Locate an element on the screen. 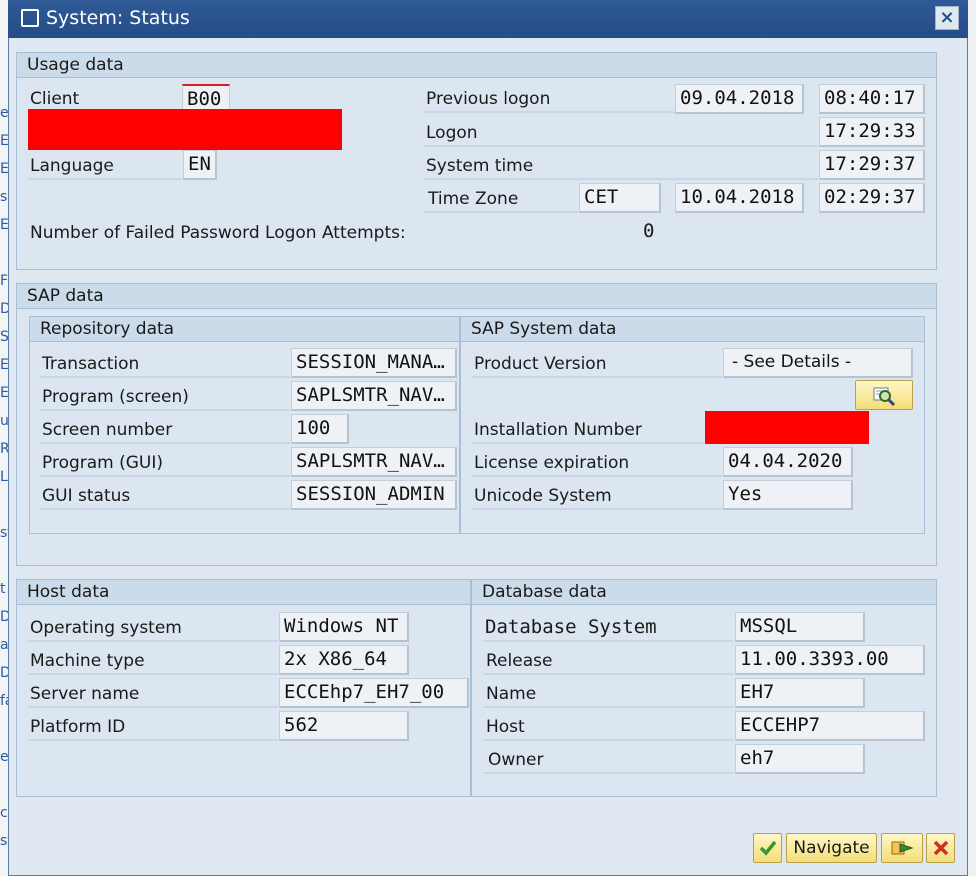 The height and width of the screenshot is (876, 976). close-icon: × is located at coordinates (947, 17).